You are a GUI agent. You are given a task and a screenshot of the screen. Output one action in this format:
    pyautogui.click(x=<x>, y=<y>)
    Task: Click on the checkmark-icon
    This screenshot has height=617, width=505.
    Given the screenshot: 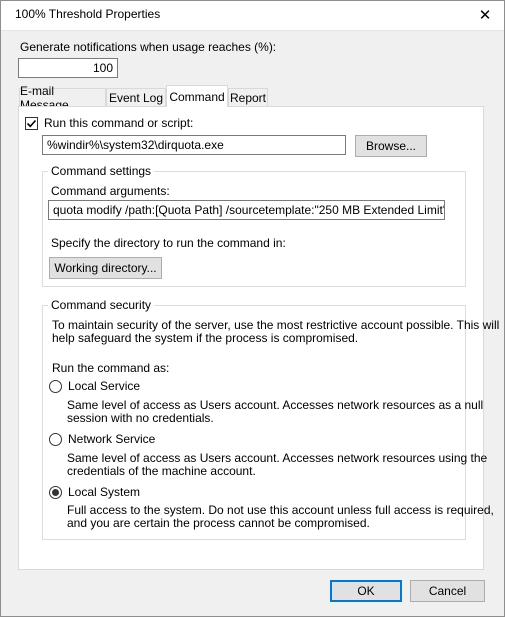 What is the action you would take?
    pyautogui.click(x=31, y=123)
    